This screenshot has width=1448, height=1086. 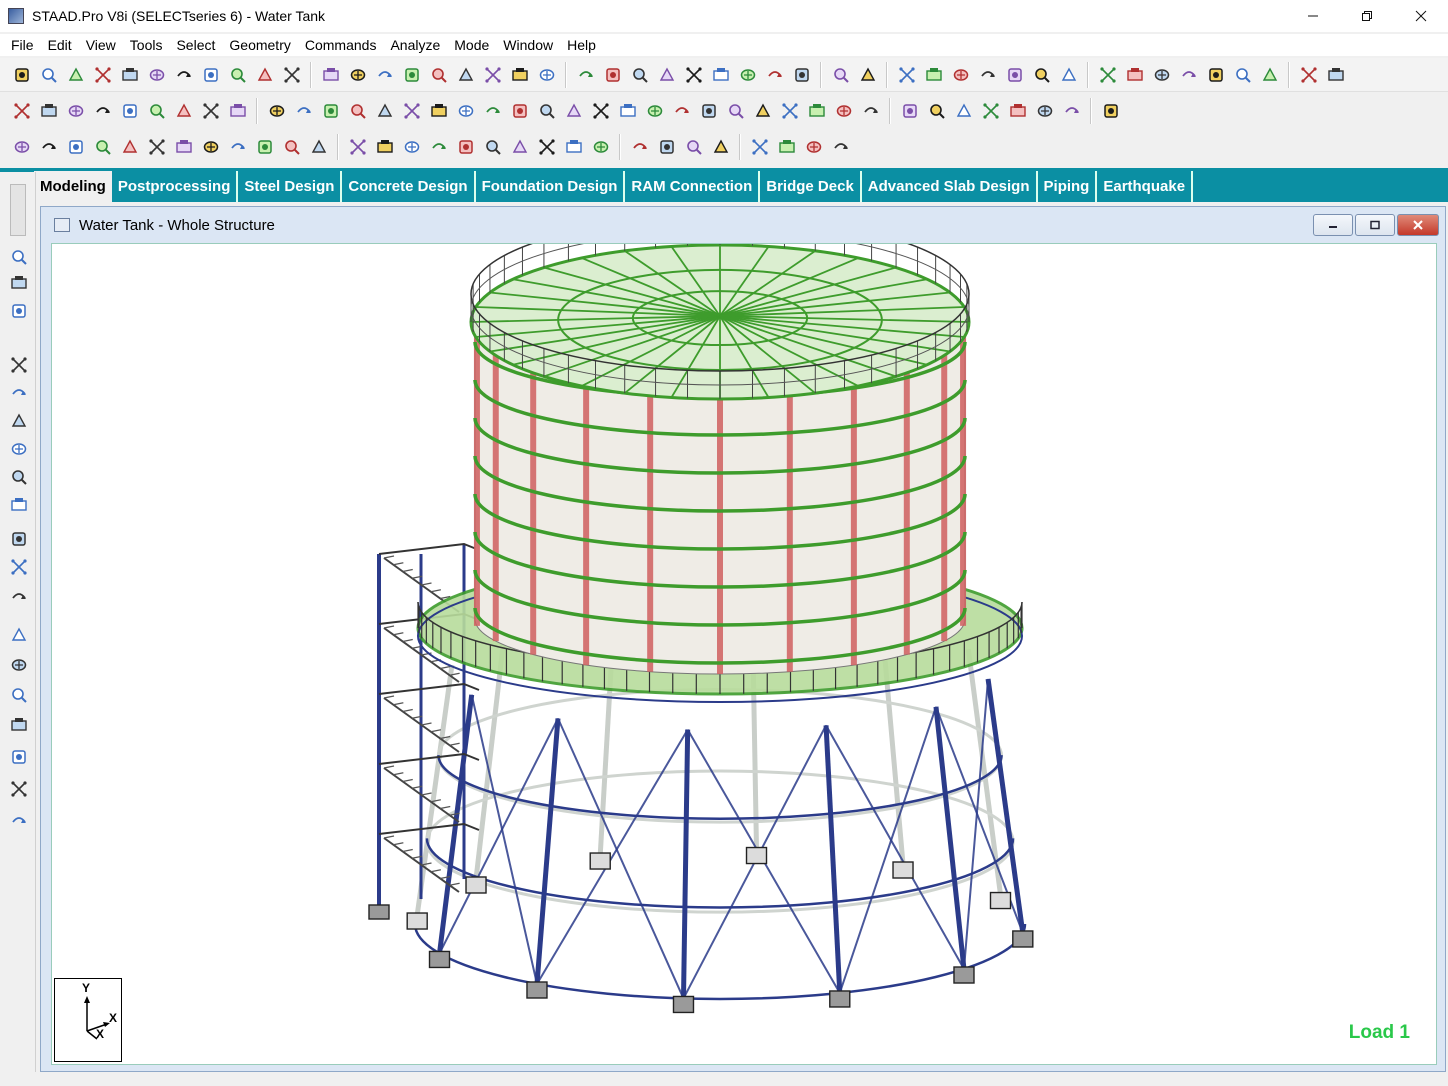 I want to click on sidebar-general-button, so click(x=19, y=365).